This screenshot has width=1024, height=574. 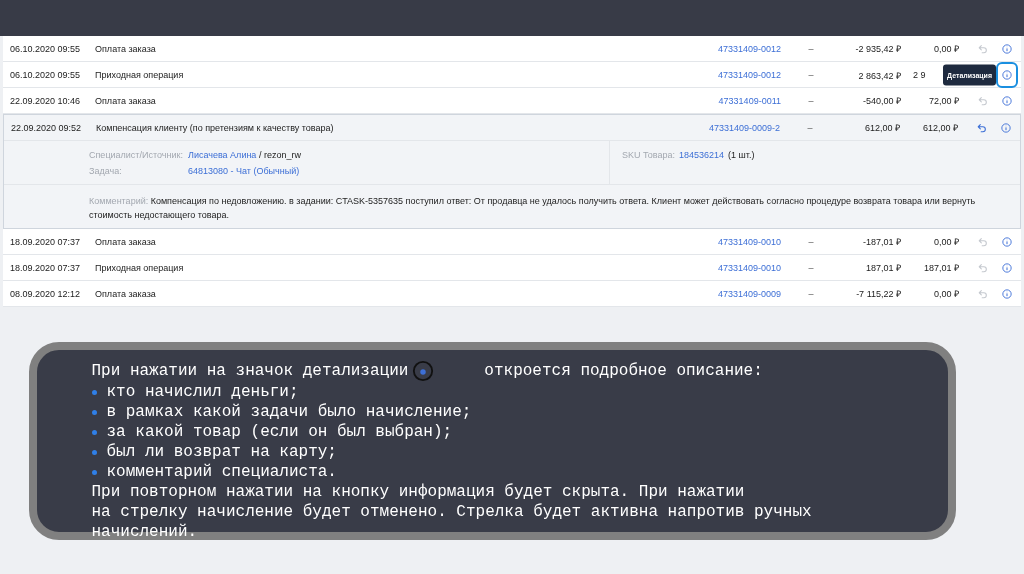 What do you see at coordinates (726, 100) in the screenshot?
I see `order-link: 47331409-0011` at bounding box center [726, 100].